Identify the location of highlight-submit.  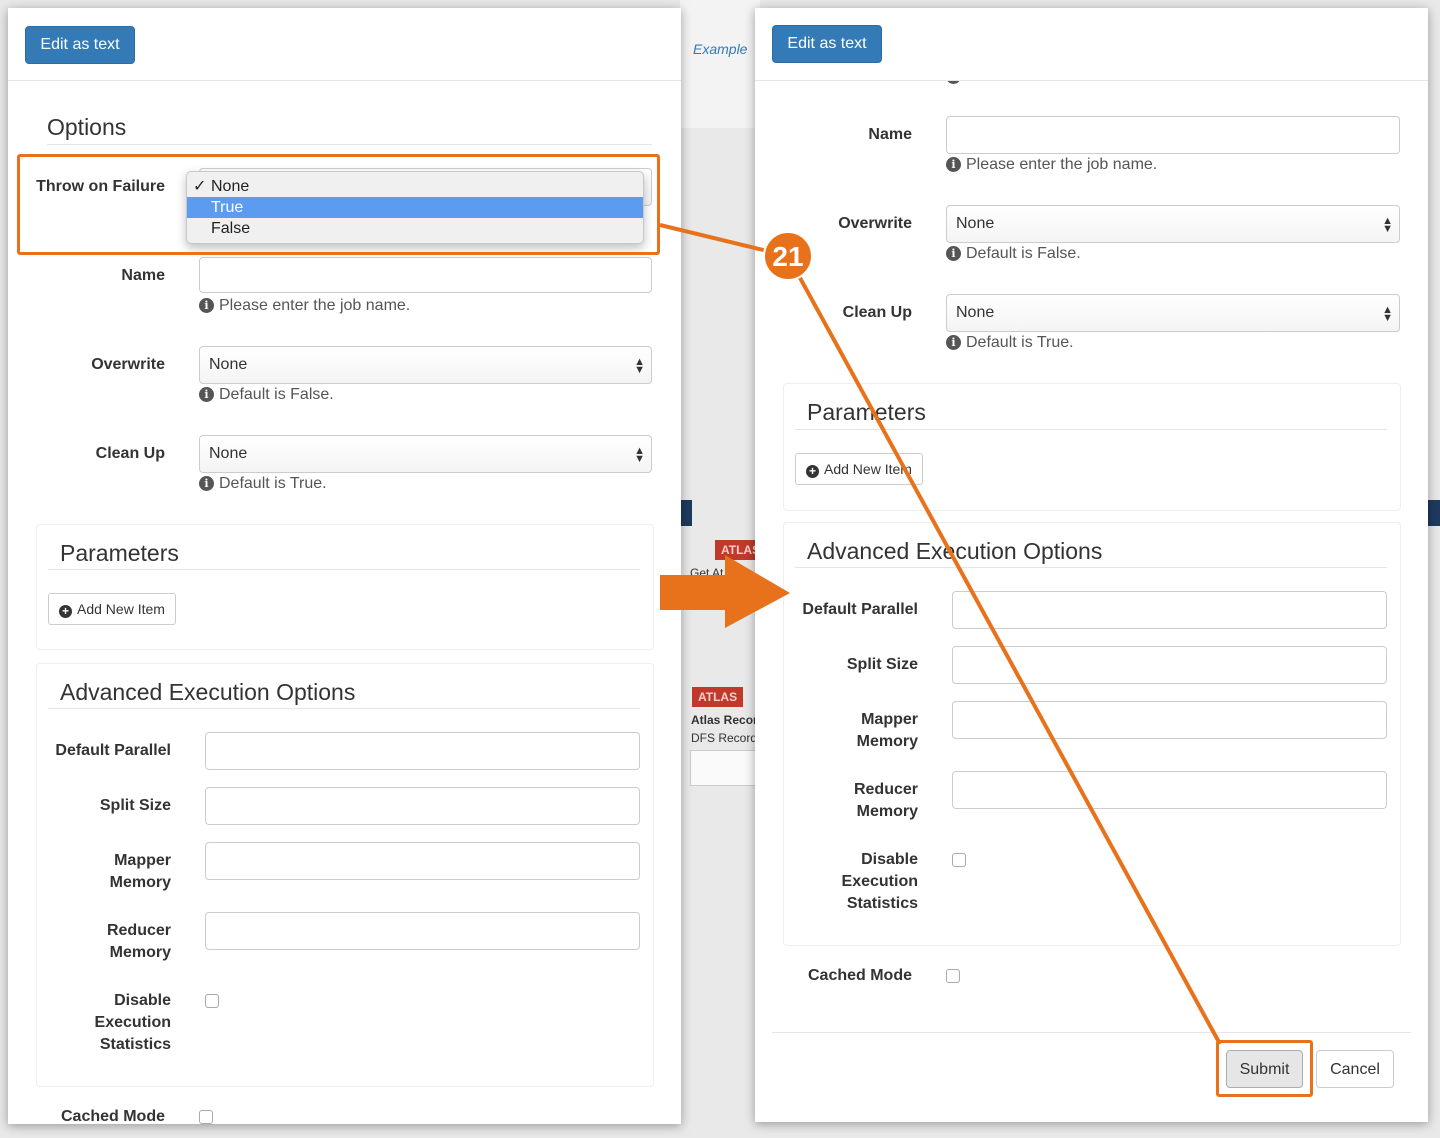
(1264, 1068).